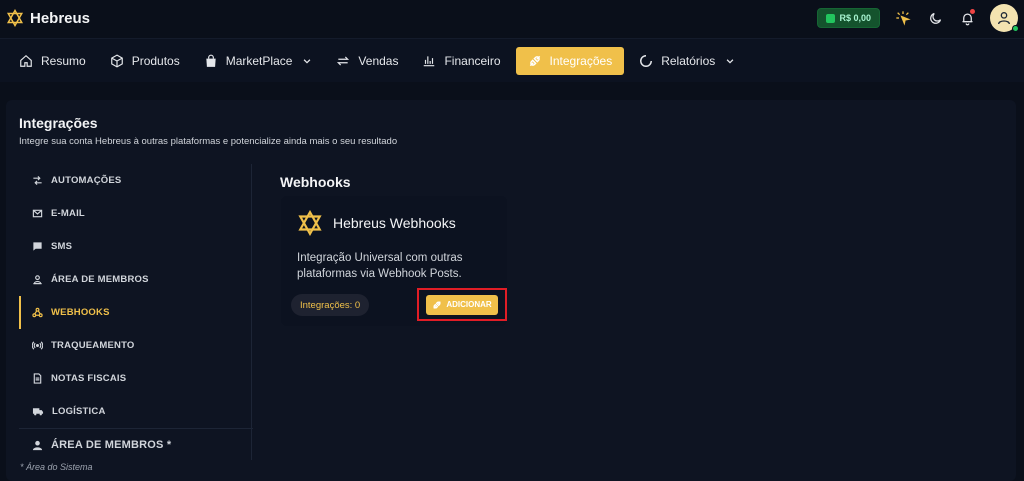 The height and width of the screenshot is (481, 1024). I want to click on truck-icon, so click(38, 412).